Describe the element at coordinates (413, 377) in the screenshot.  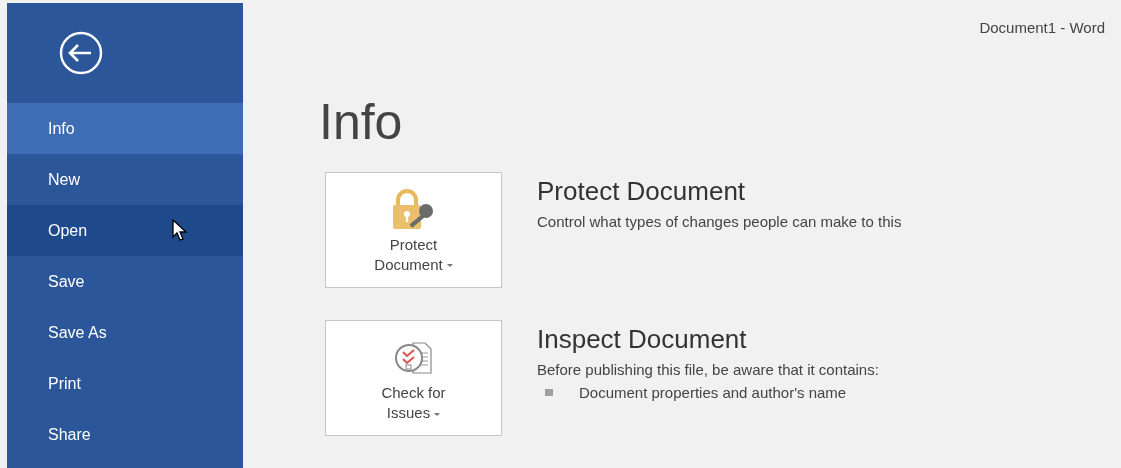
I see `inspect-button: Check for Issues` at that location.